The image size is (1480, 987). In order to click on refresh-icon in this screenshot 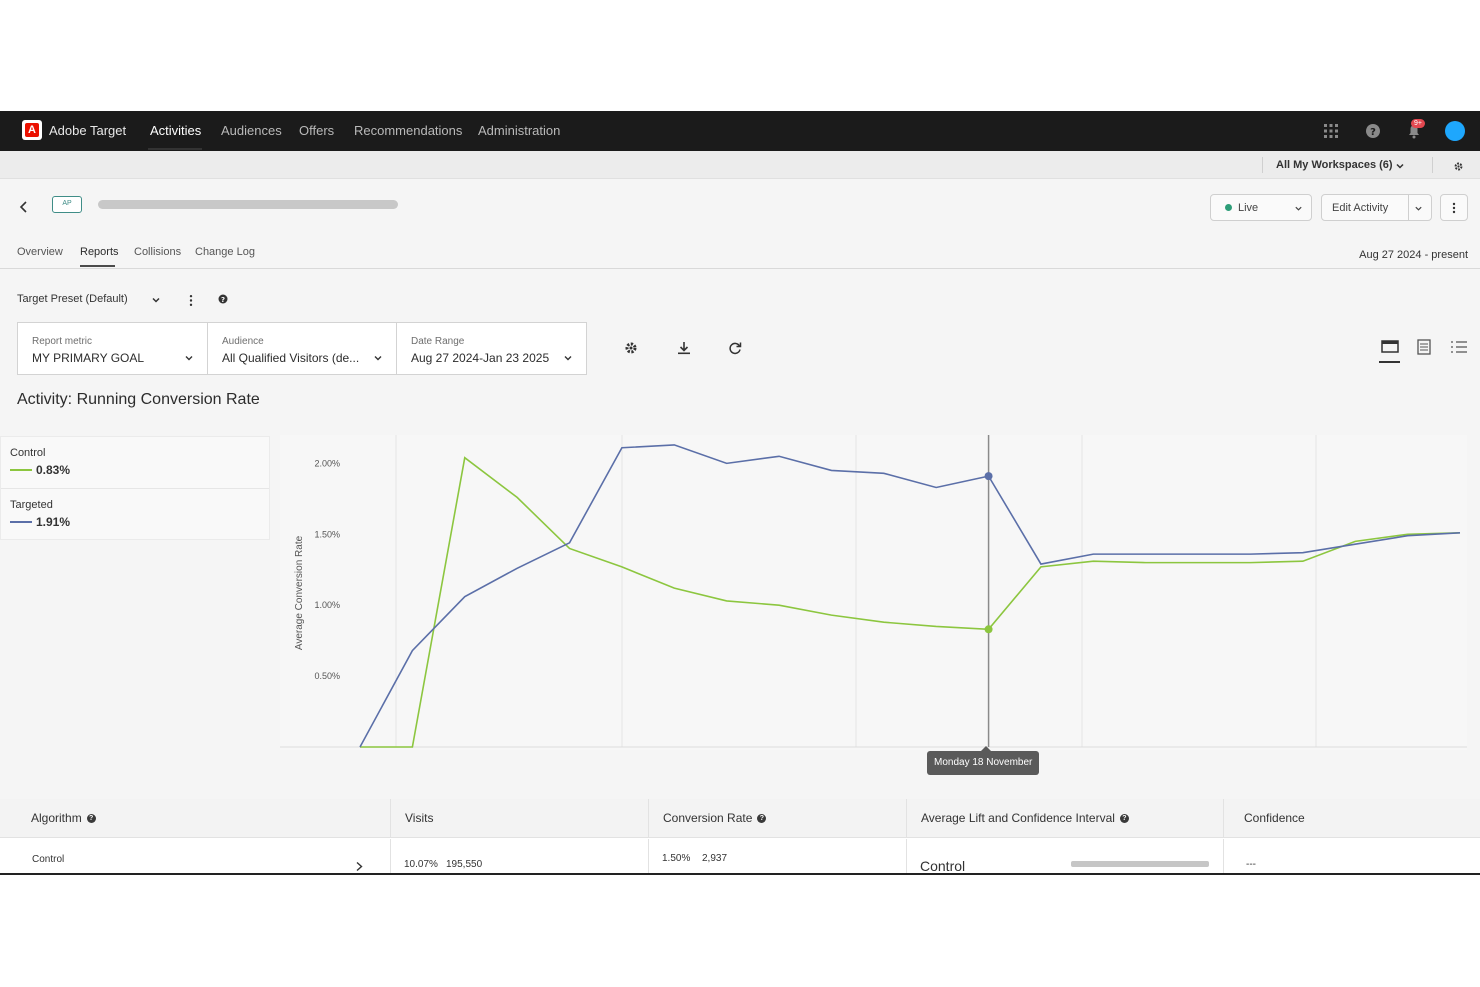, I will do `click(735, 348)`.